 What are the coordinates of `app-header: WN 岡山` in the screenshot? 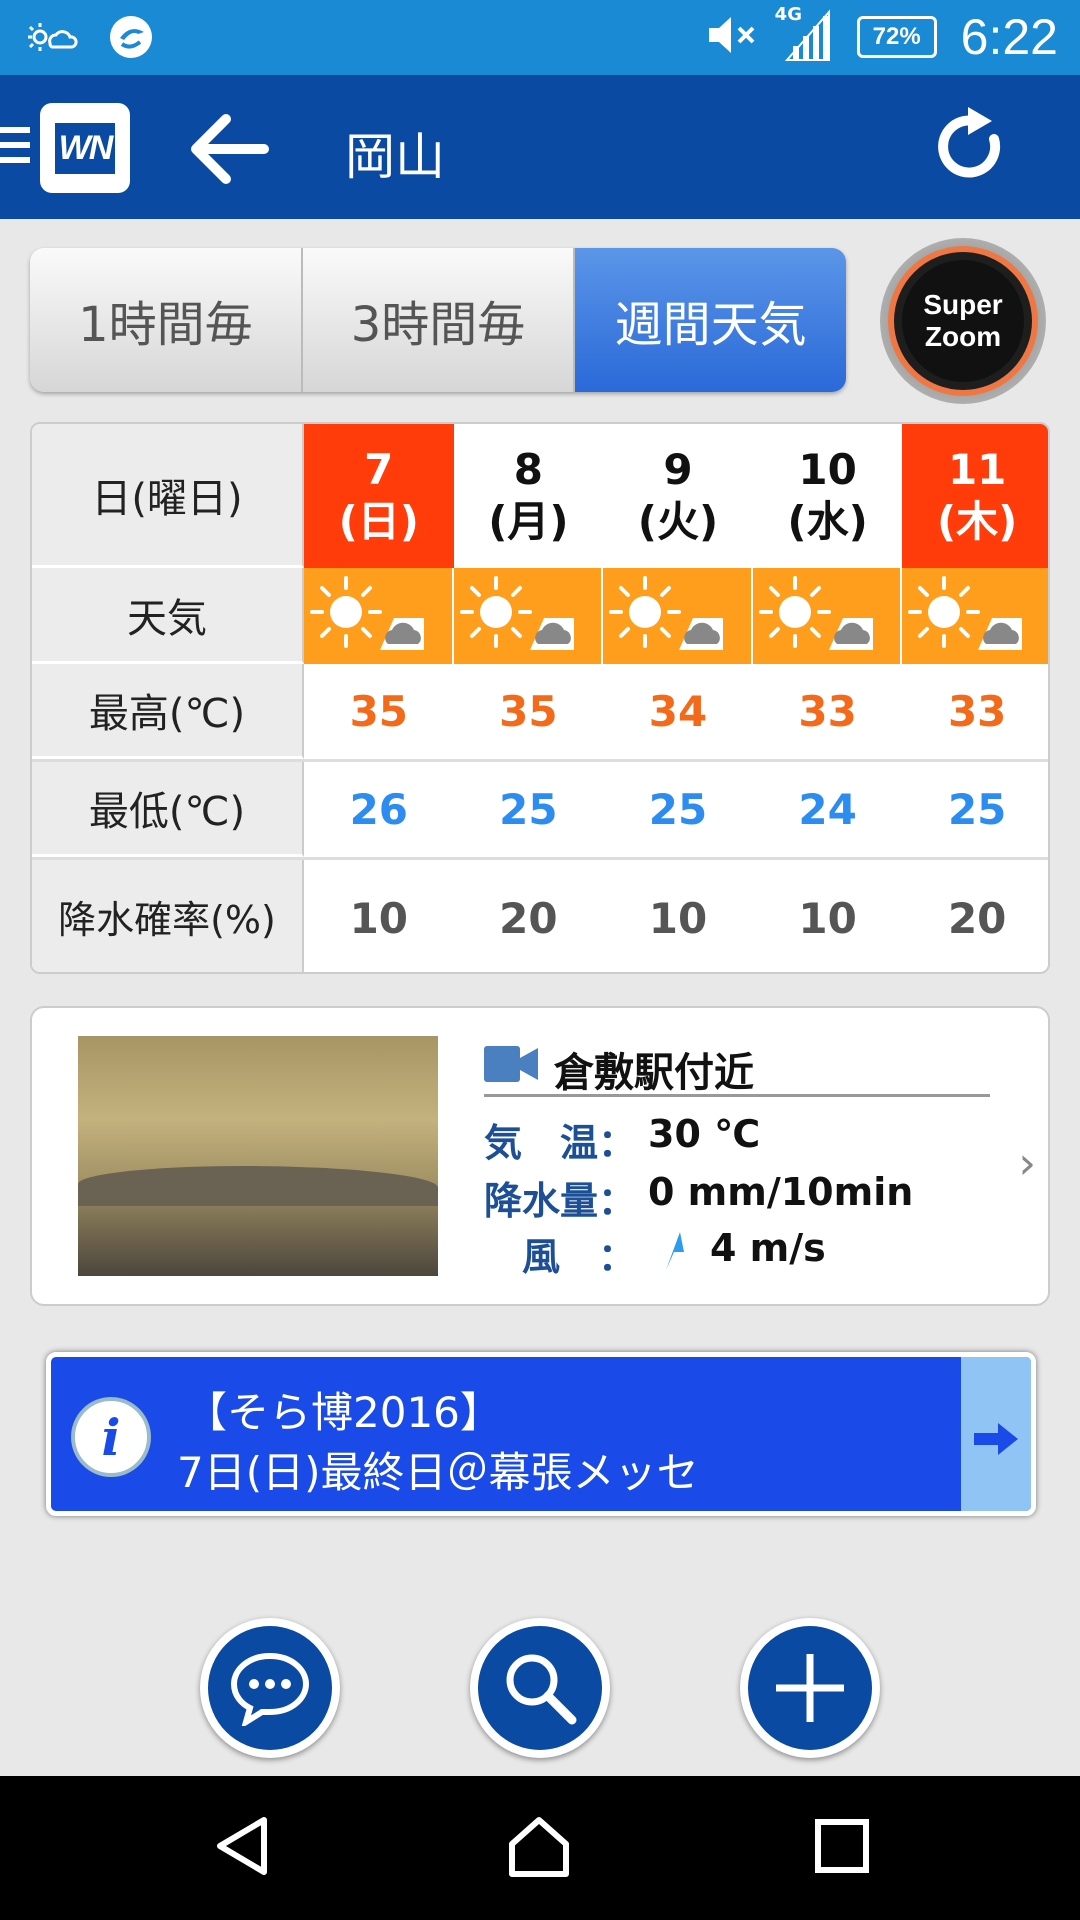 It's located at (540, 147).